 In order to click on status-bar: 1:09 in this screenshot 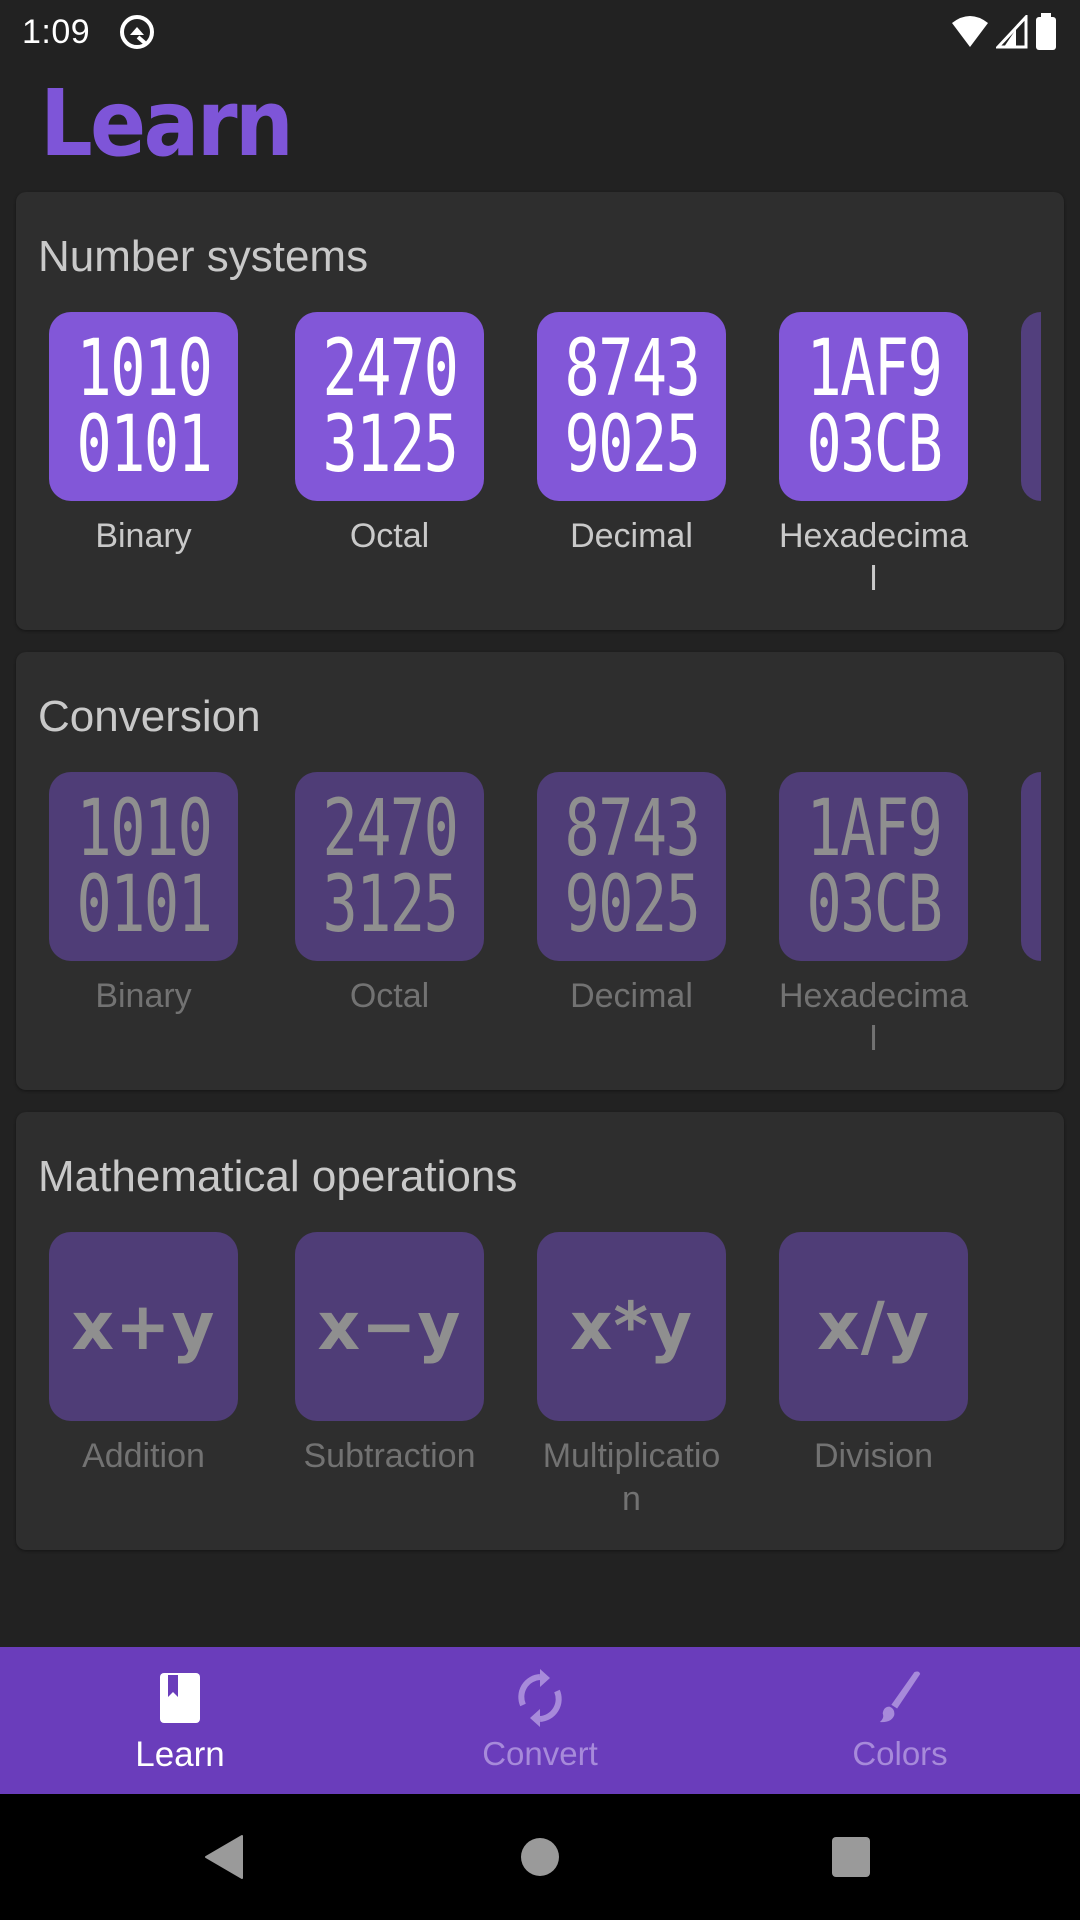, I will do `click(540, 32)`.